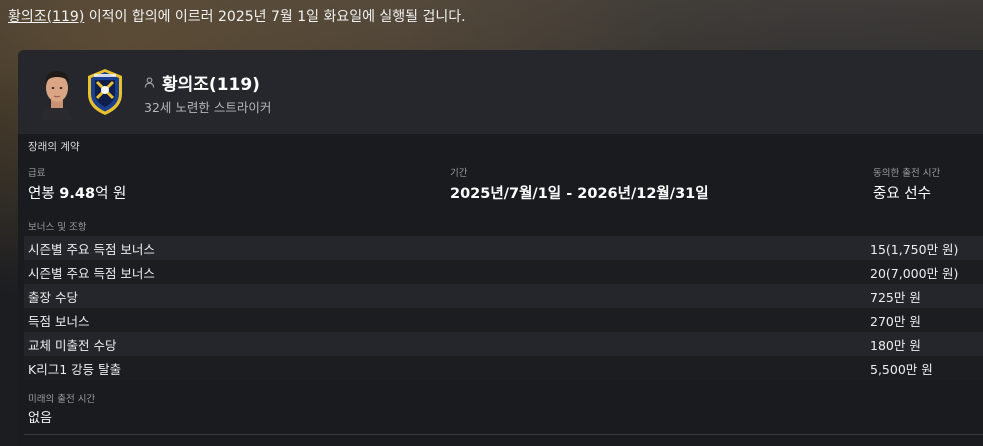 This screenshot has width=983, height=446. What do you see at coordinates (111, 194) in the screenshot?
I see `salary-suffix: 억 원` at bounding box center [111, 194].